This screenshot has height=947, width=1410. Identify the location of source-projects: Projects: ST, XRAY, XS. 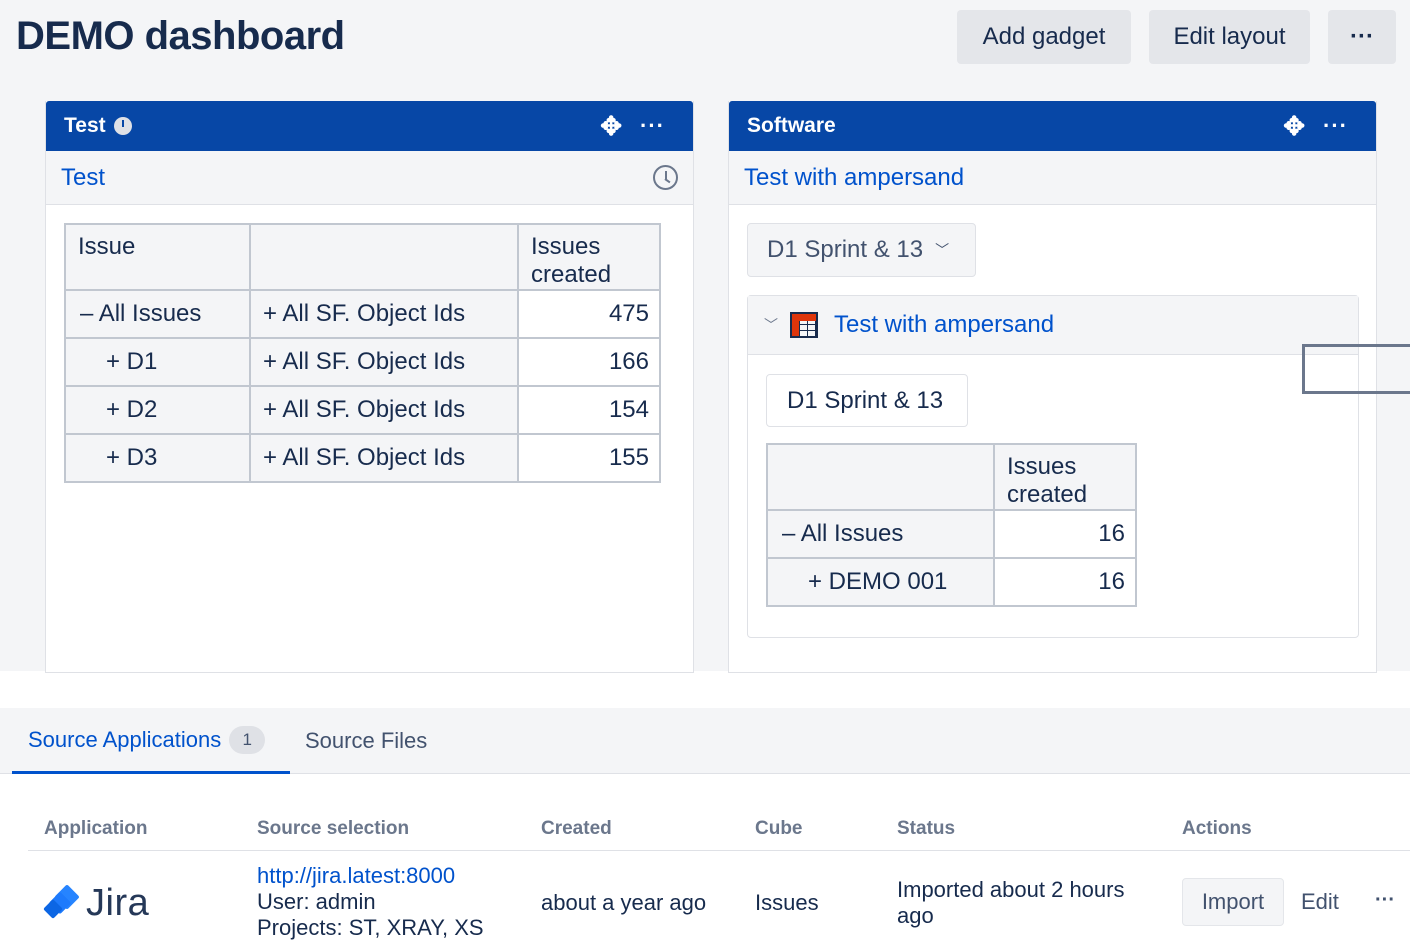
(370, 927).